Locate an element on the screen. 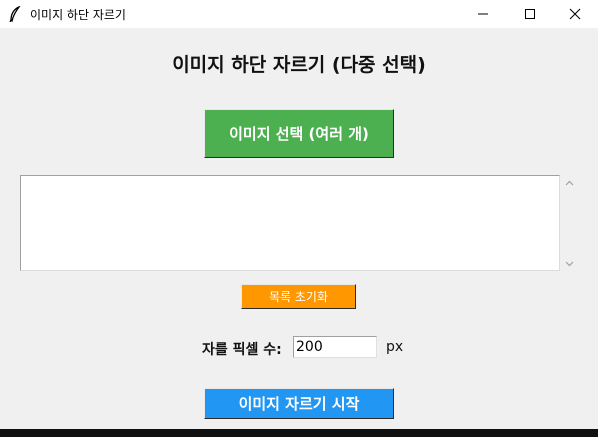 The image size is (598, 437). minimize-icon is located at coordinates (483, 14).